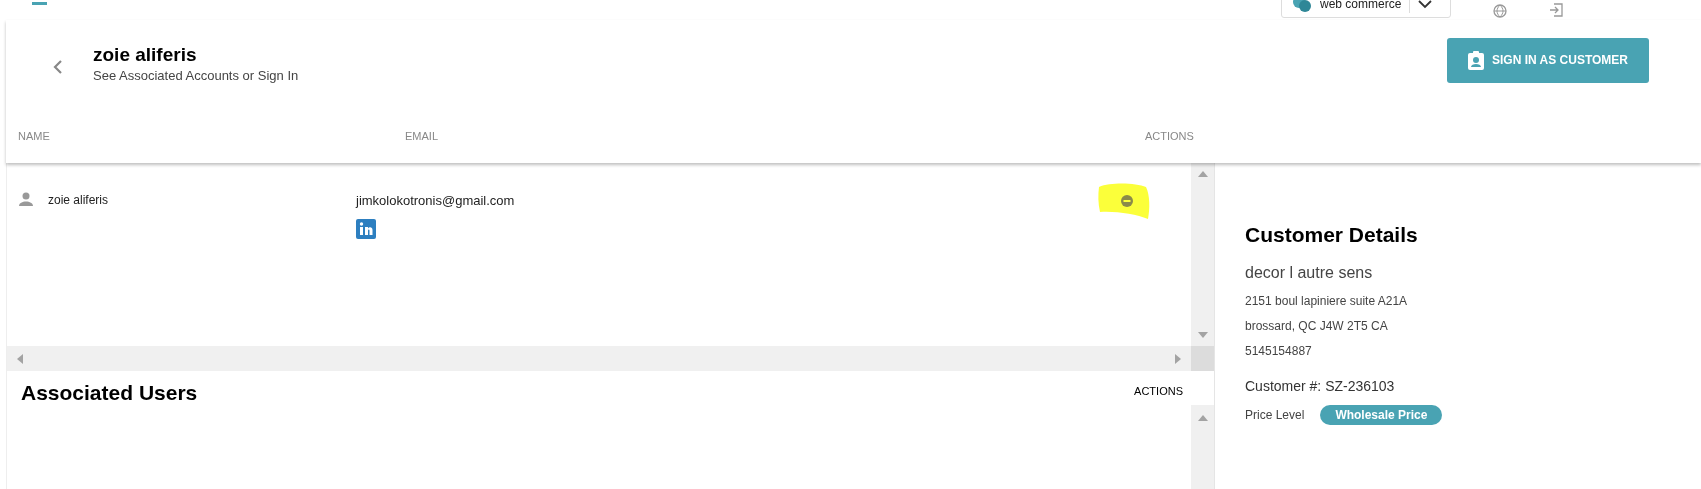  I want to click on logout-icon, so click(1556, 10).